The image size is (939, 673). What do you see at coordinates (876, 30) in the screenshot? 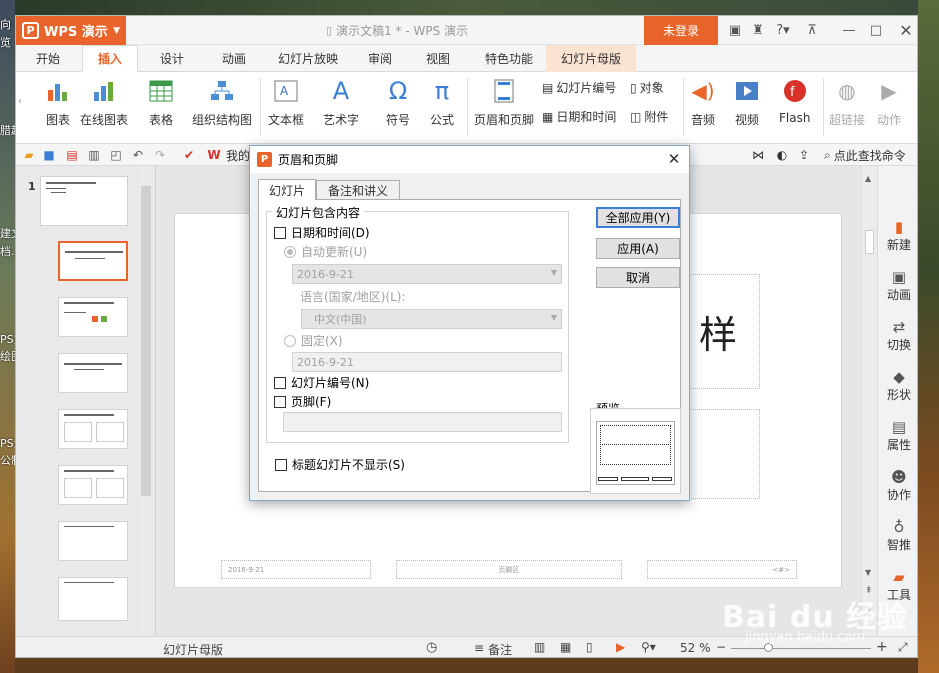
I see `maximize-icon: □` at bounding box center [876, 30].